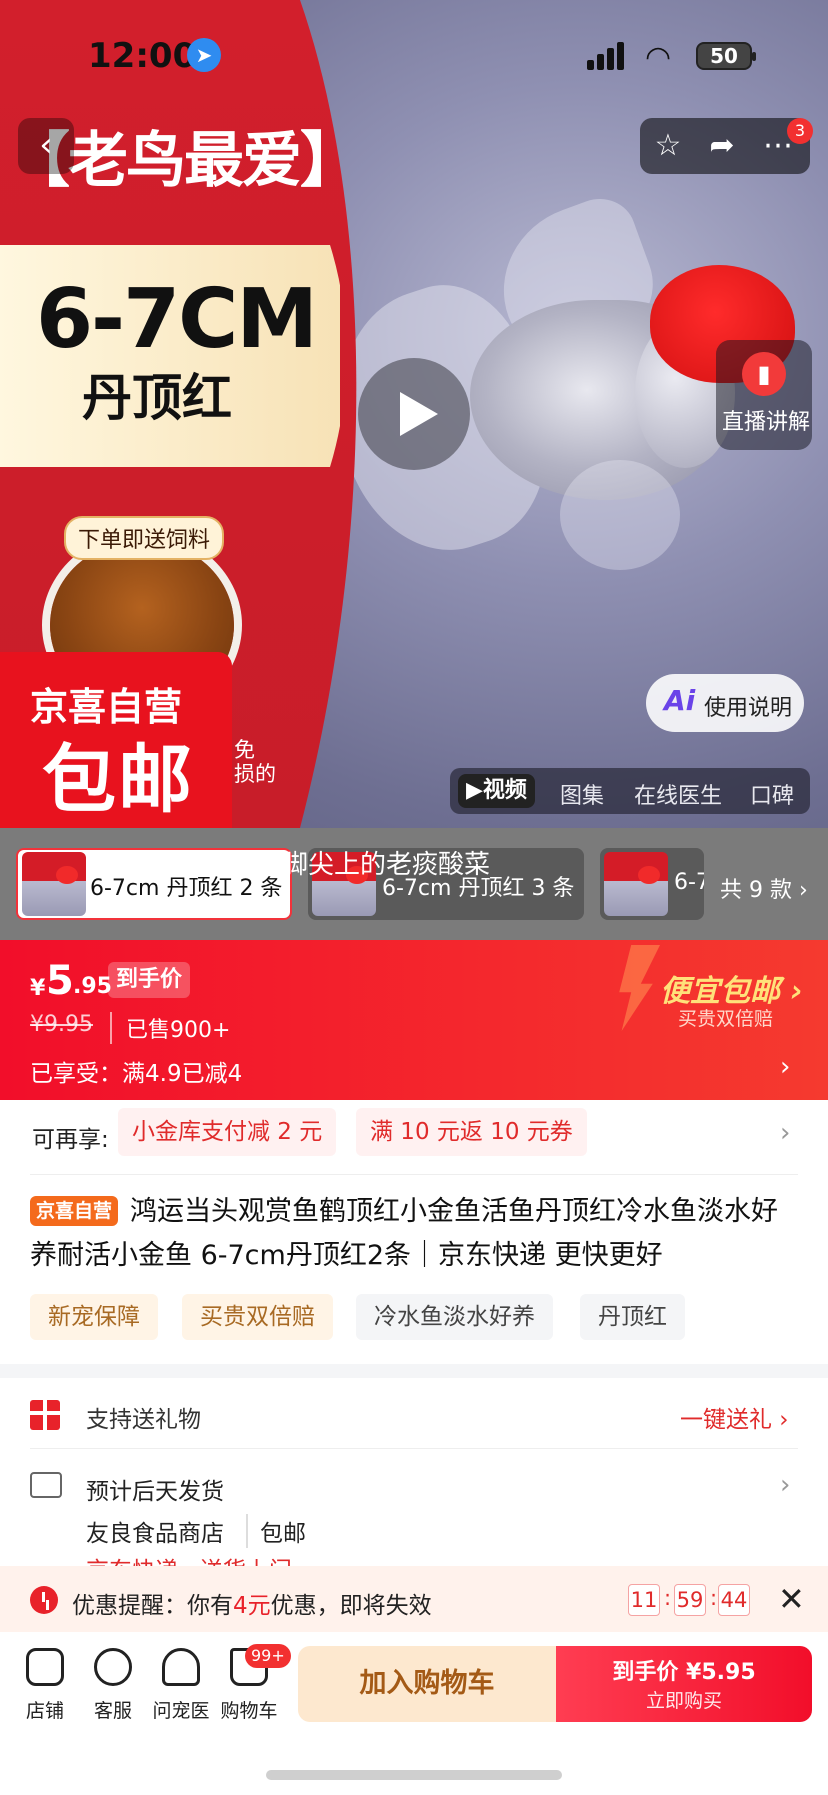  What do you see at coordinates (227, 1132) in the screenshot?
I see `coupon-chip: 小金库支付减 2 元` at bounding box center [227, 1132].